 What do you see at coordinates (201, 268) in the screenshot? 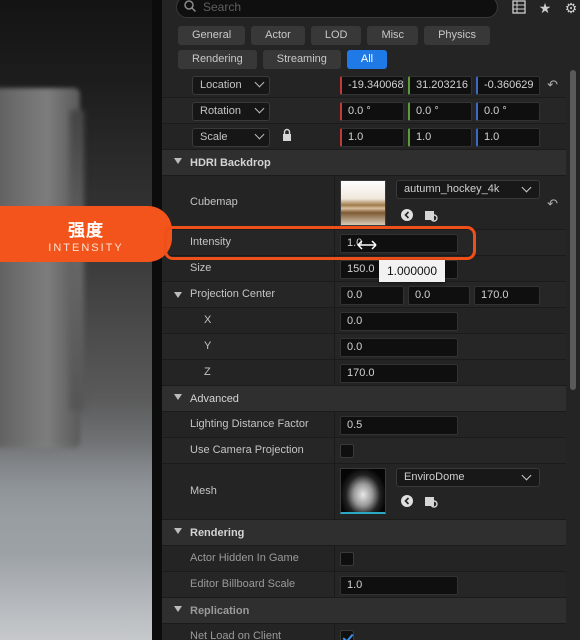
I see `size-label: Size` at bounding box center [201, 268].